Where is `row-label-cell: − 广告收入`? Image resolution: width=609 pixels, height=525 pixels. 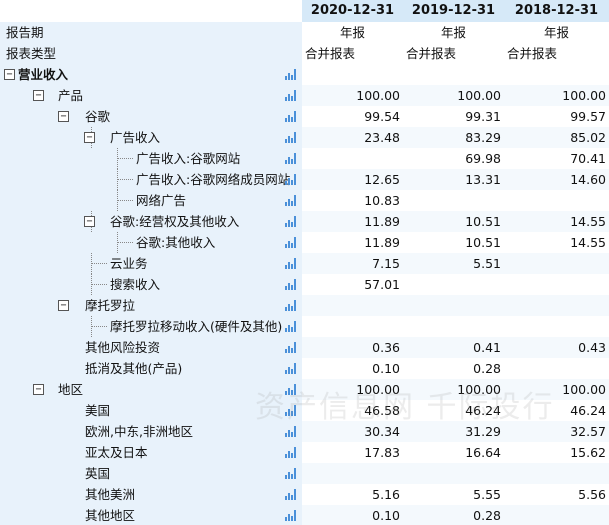
row-label-cell: − 广告收入 is located at coordinates (151, 137).